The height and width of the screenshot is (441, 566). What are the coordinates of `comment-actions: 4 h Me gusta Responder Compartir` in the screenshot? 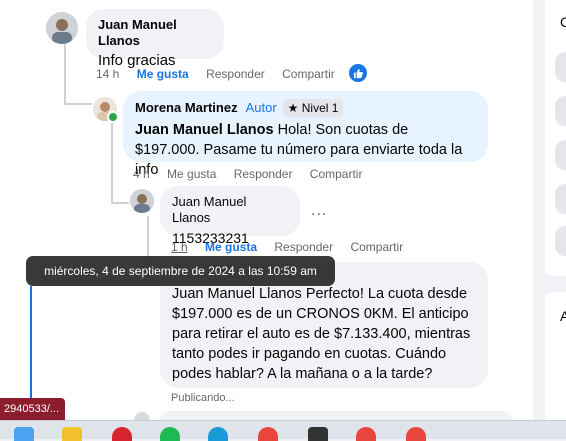 It's located at (254, 174).